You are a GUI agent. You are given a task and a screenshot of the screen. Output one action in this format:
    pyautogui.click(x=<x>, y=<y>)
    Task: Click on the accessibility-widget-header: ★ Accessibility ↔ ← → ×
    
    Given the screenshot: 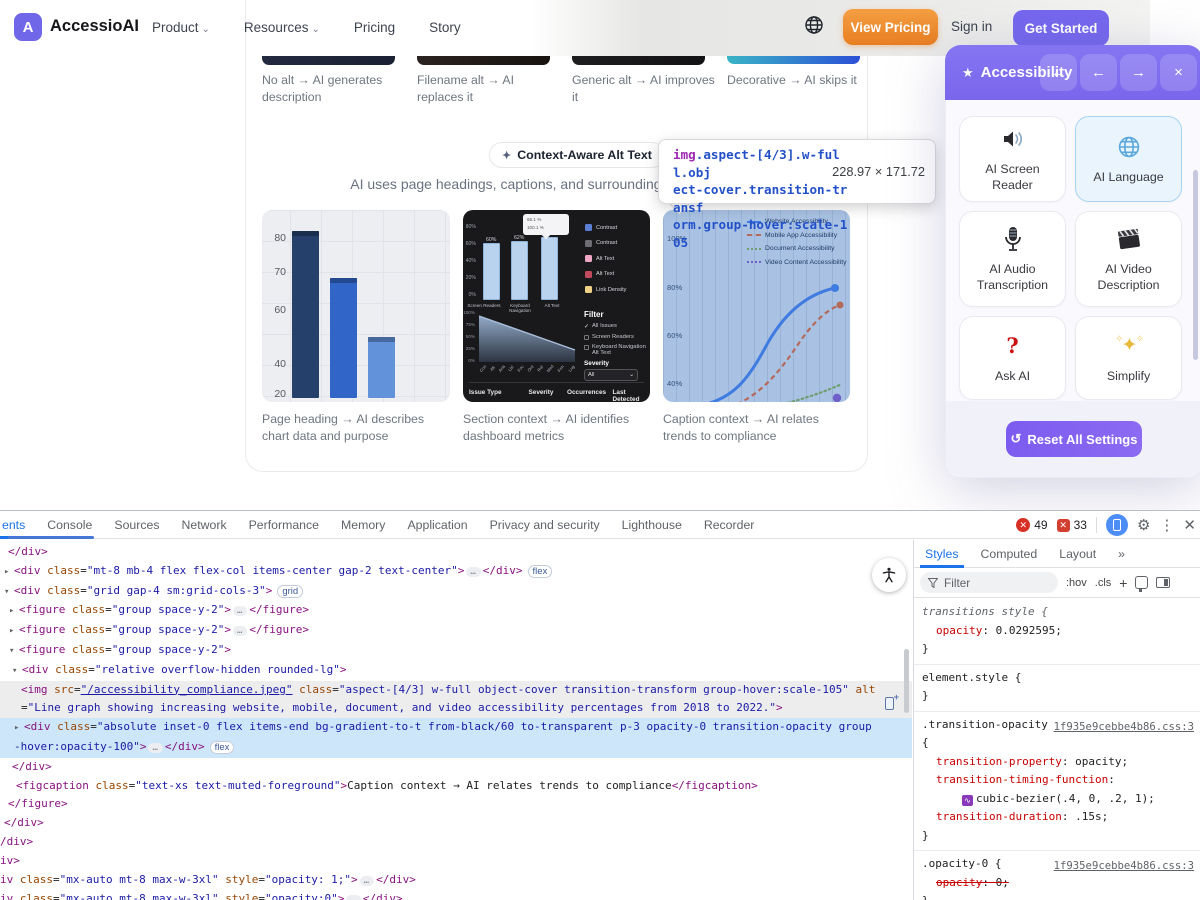 What is the action you would take?
    pyautogui.click(x=1072, y=72)
    